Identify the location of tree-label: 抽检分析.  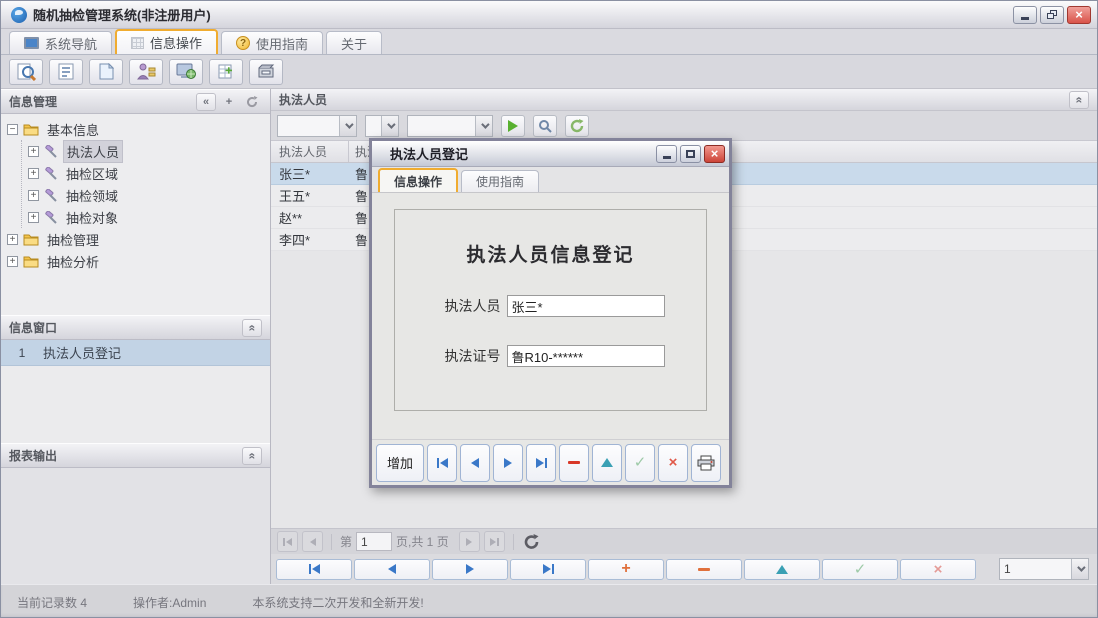
(73, 261).